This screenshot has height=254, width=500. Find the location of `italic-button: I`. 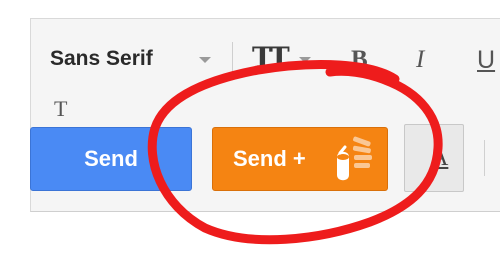

italic-button: I is located at coordinates (420, 60).